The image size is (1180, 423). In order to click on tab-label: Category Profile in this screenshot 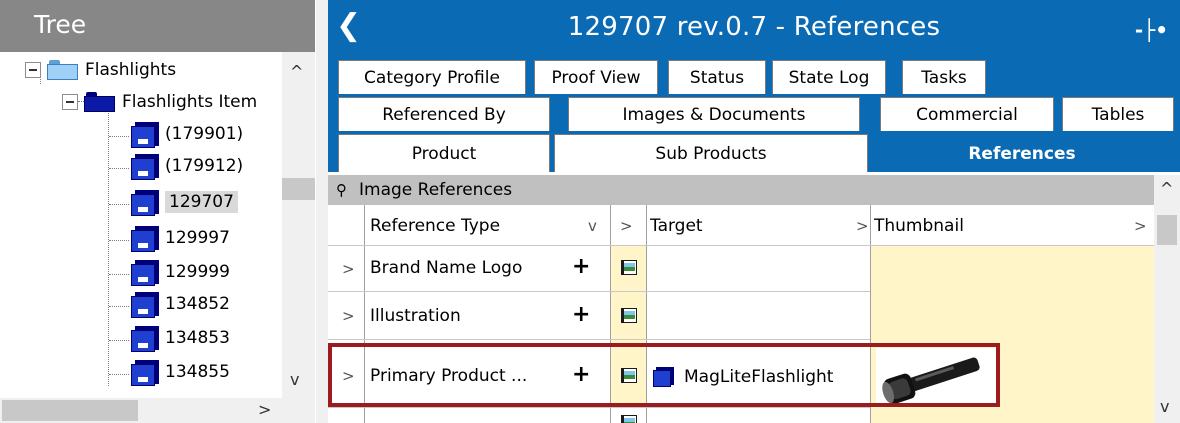, I will do `click(432, 77)`.